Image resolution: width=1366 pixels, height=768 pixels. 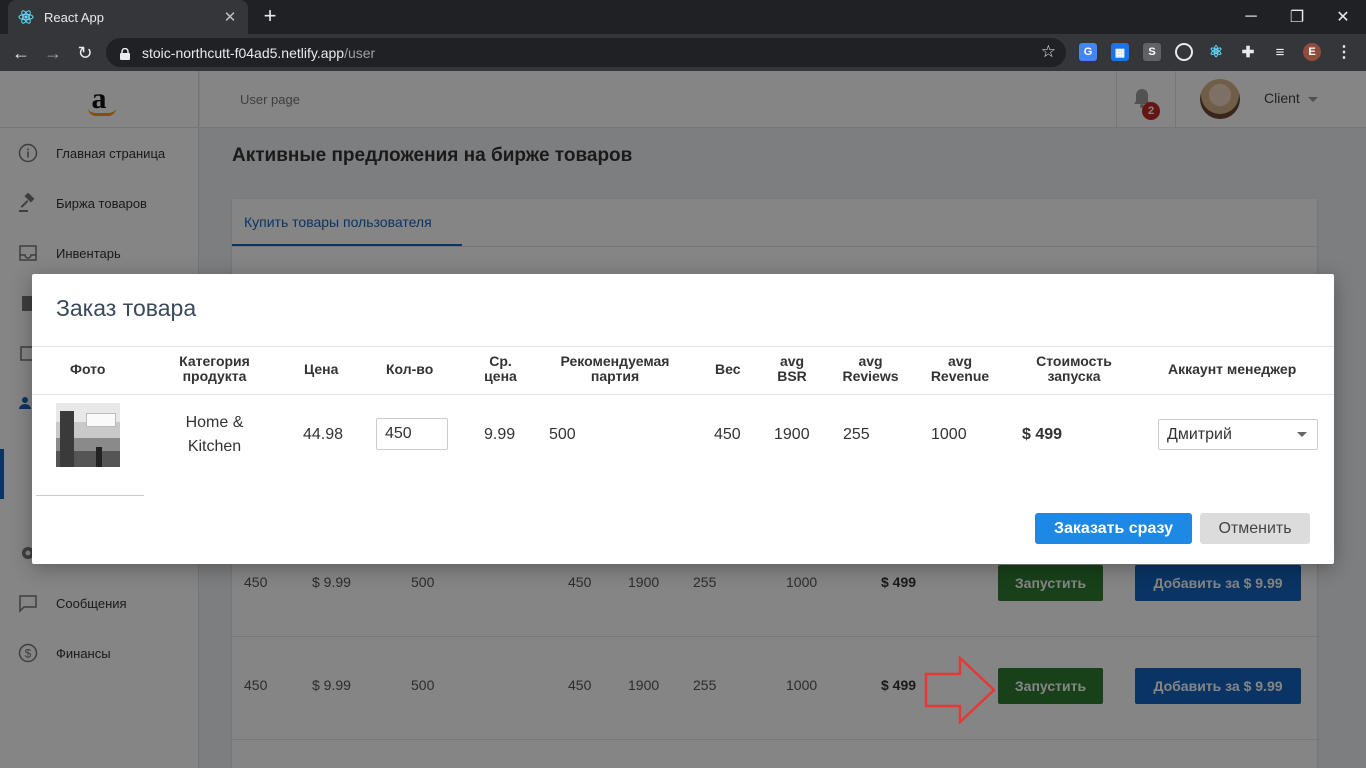 What do you see at coordinates (1297, 17) in the screenshot?
I see `restore-icon: ❐` at bounding box center [1297, 17].